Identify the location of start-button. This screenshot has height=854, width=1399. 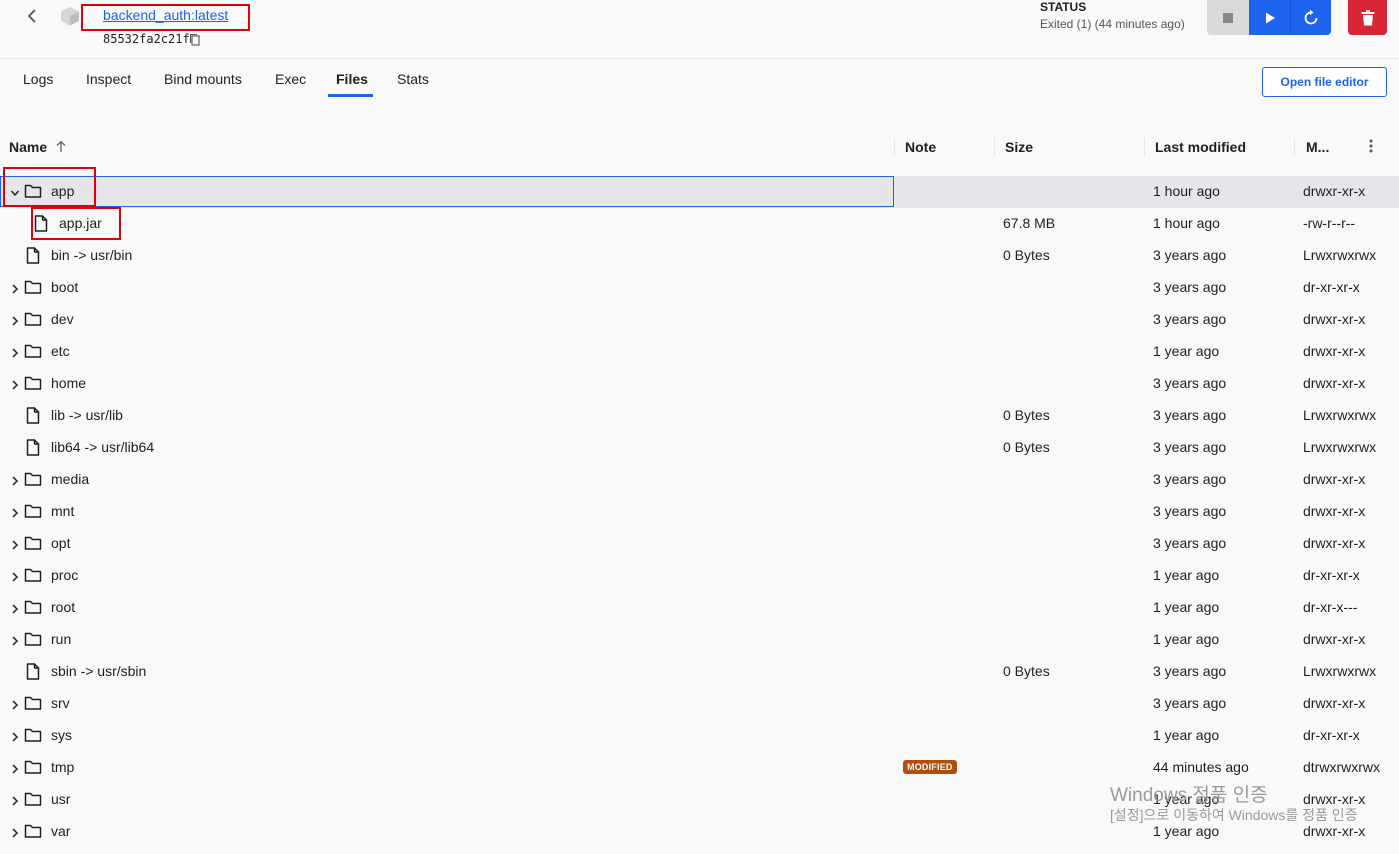
(1269, 17).